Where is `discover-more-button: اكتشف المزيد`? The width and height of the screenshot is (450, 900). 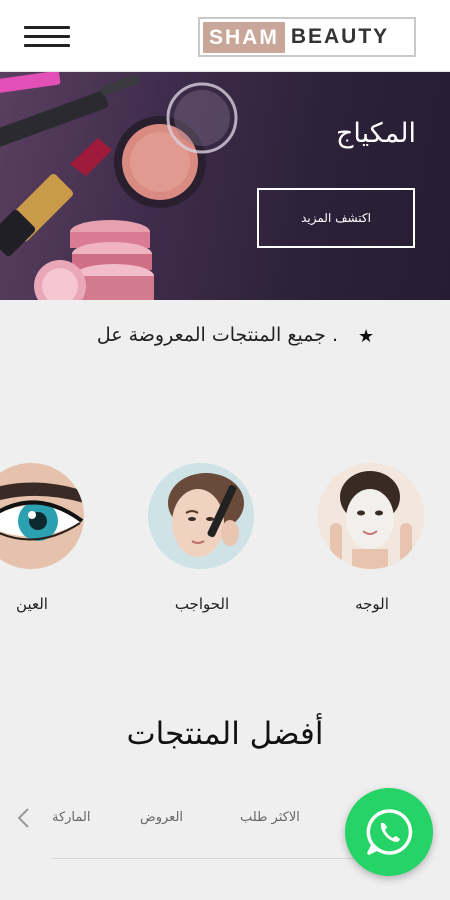 discover-more-button: اكتشف المزيد is located at coordinates (336, 218).